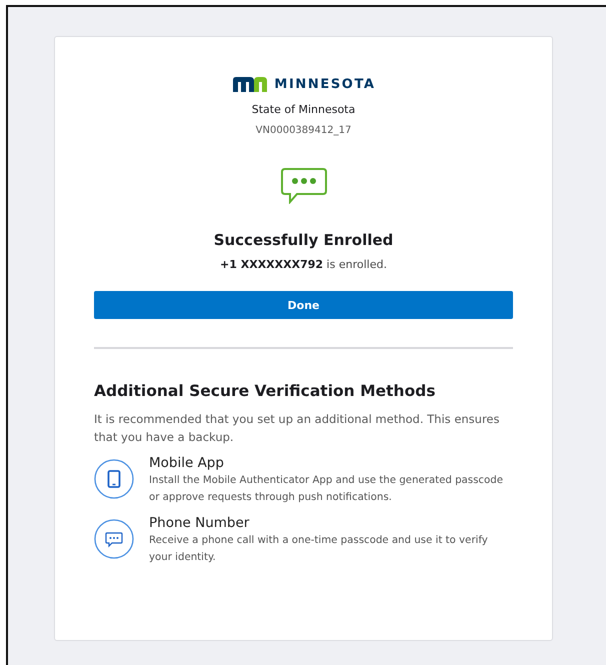  What do you see at coordinates (265, 391) in the screenshot?
I see `section-heading: Additional Secure Verification Methods` at bounding box center [265, 391].